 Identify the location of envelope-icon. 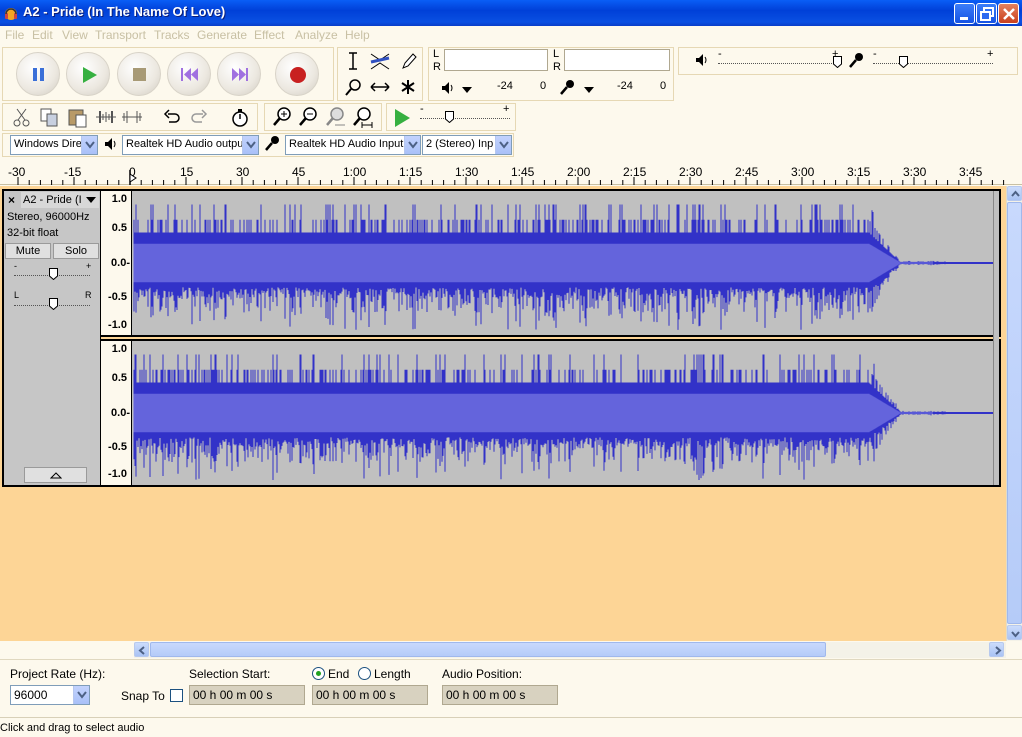
(380, 61).